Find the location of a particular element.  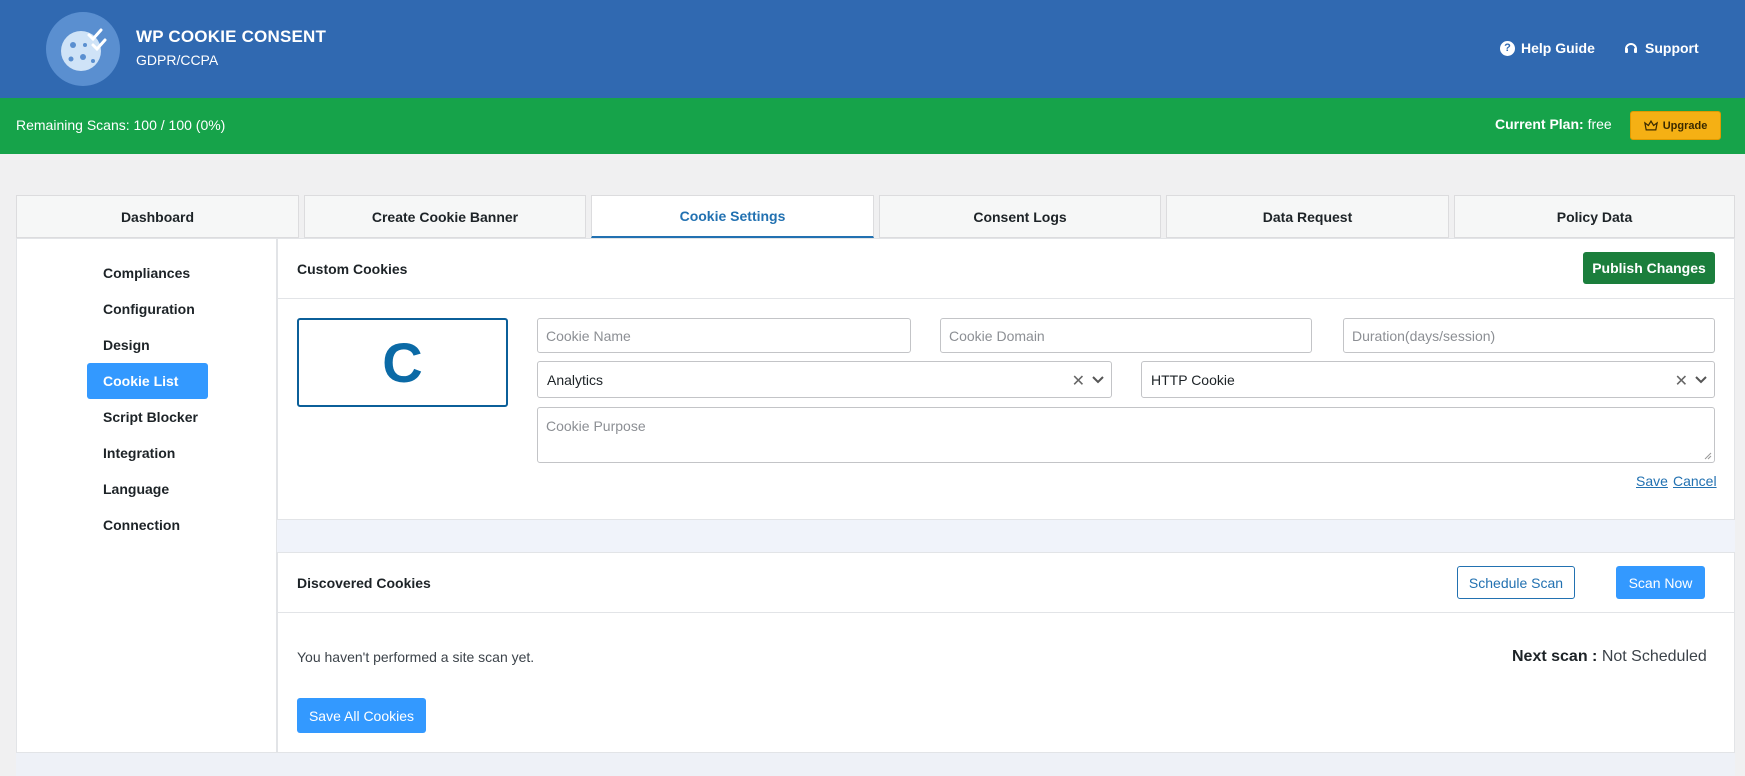

sidebar-item-design: Design is located at coordinates (126, 345).